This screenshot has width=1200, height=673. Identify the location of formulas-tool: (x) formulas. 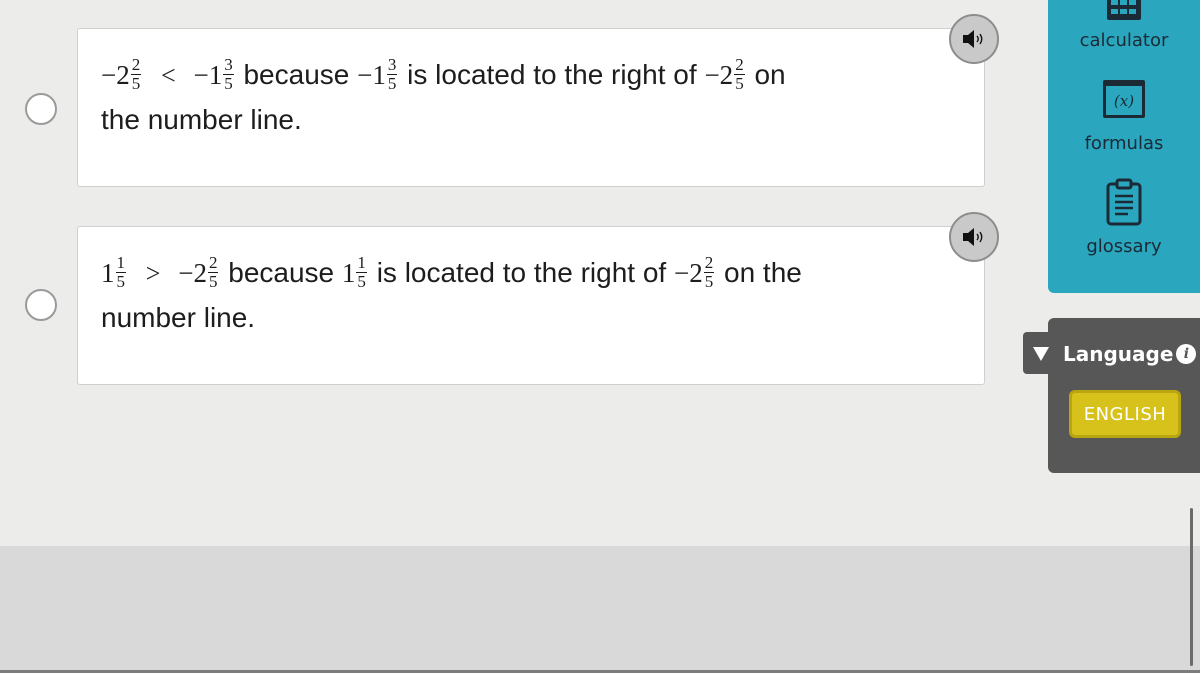
(1124, 117).